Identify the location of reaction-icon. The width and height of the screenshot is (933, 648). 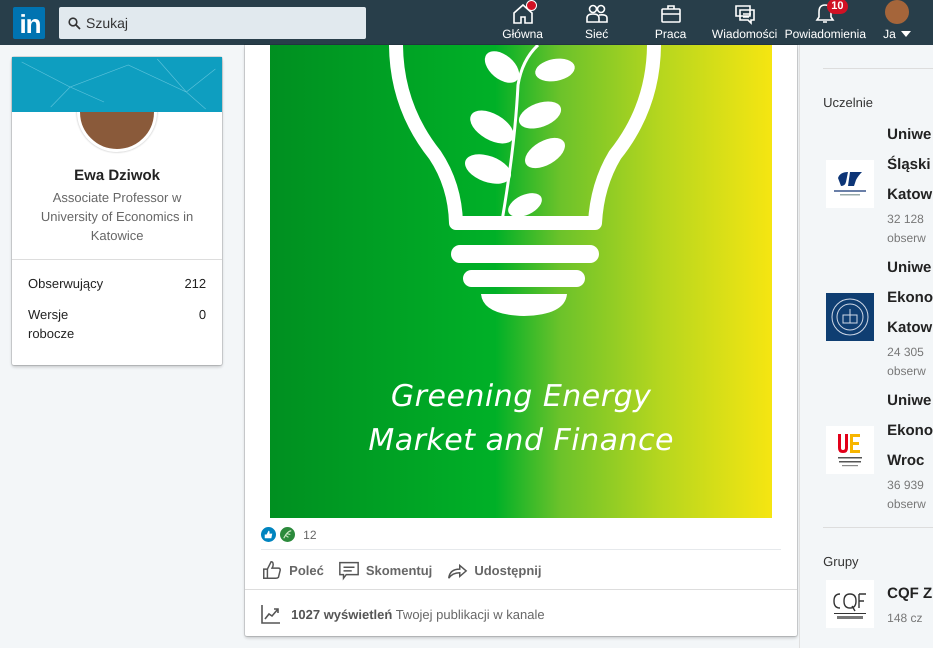
(288, 534).